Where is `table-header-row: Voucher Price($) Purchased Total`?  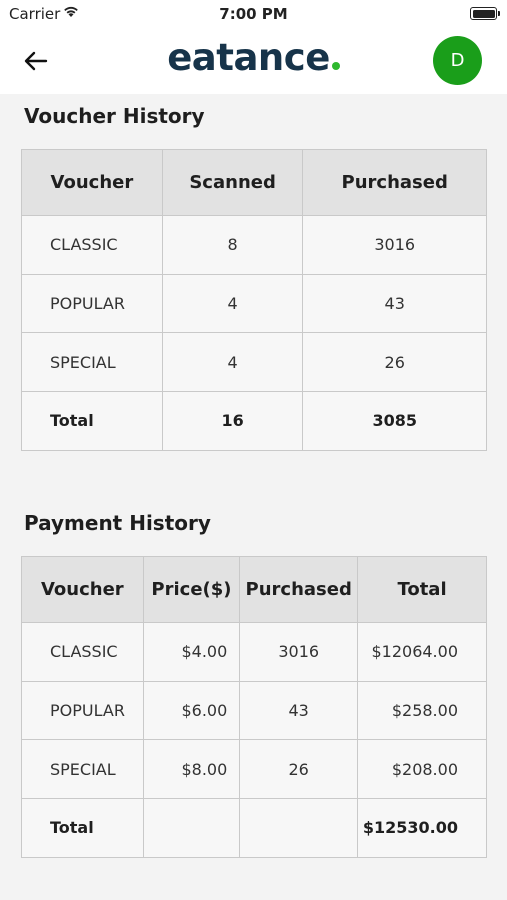
table-header-row: Voucher Price($) Purchased Total is located at coordinates (254, 589).